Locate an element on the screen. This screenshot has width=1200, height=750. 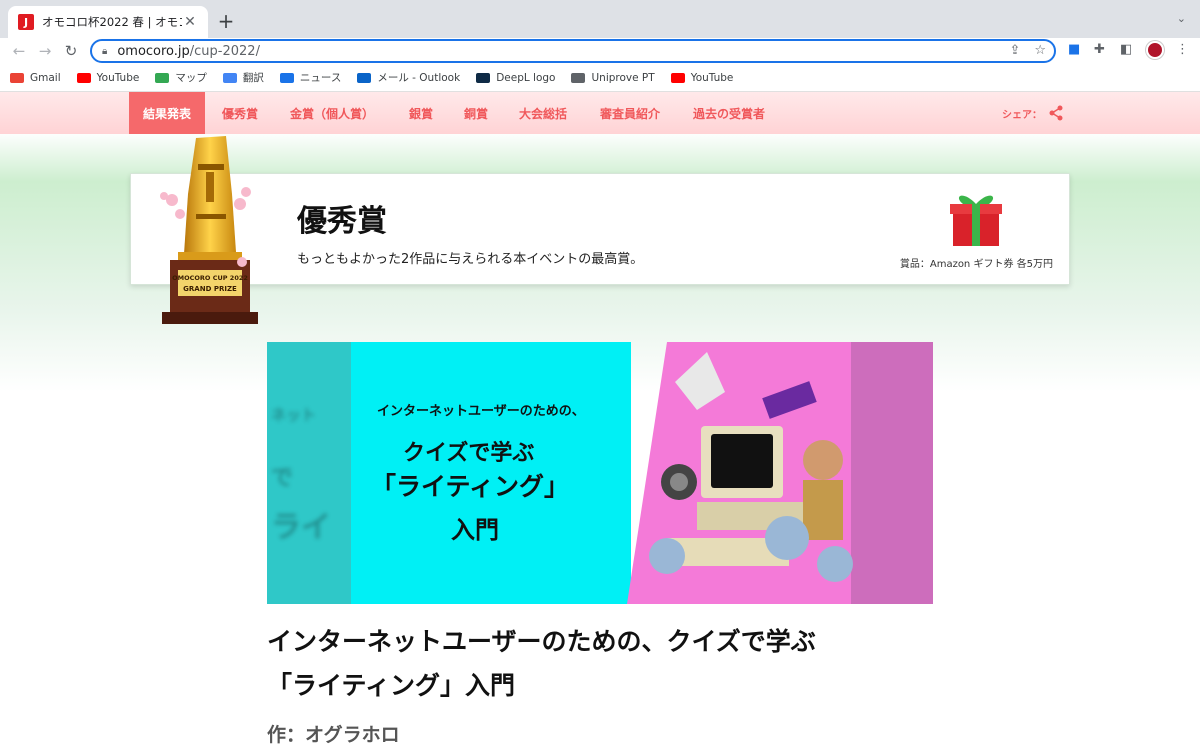
trophy-plate-line2: GRAND PRIZE is located at coordinates (210, 289).